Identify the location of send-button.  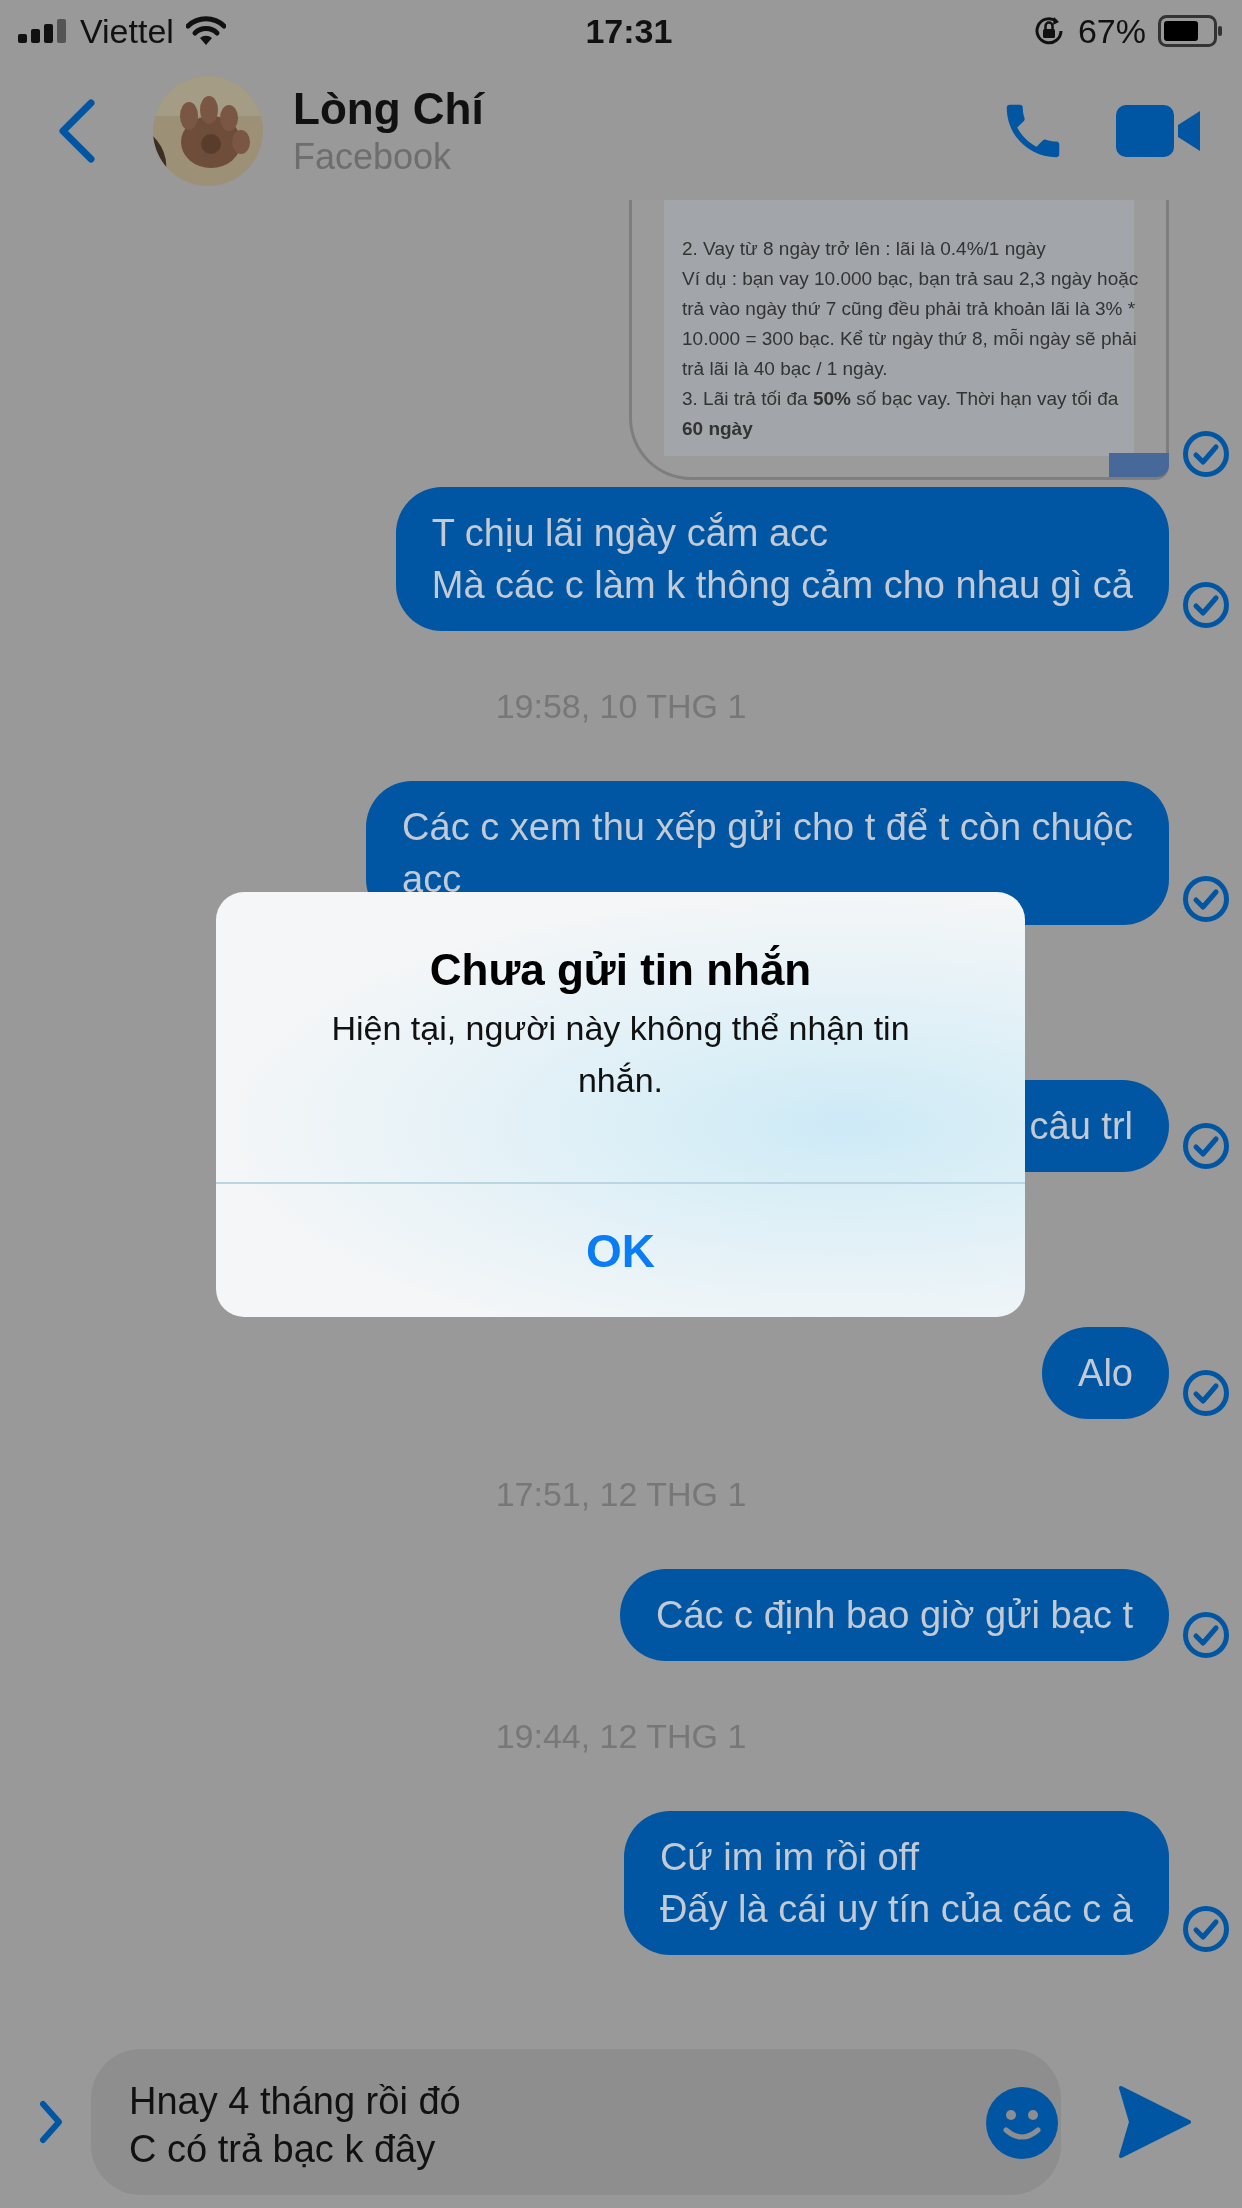
(1154, 2122).